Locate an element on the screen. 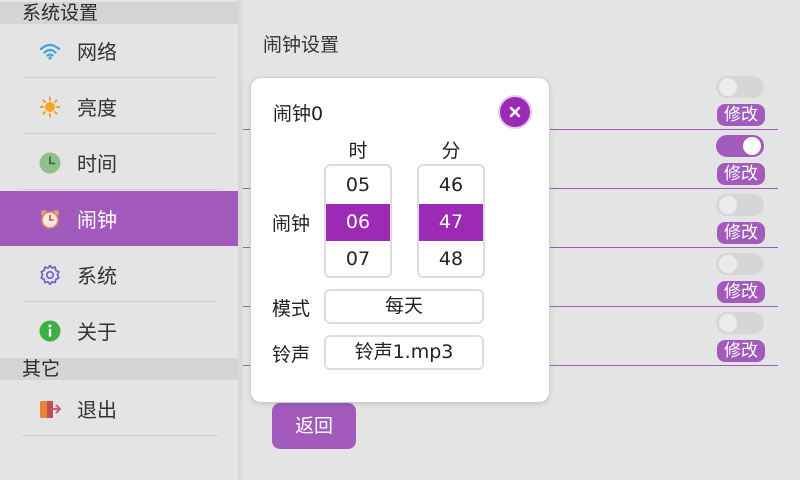 The image size is (800, 480). sun-icon is located at coordinates (50, 107).